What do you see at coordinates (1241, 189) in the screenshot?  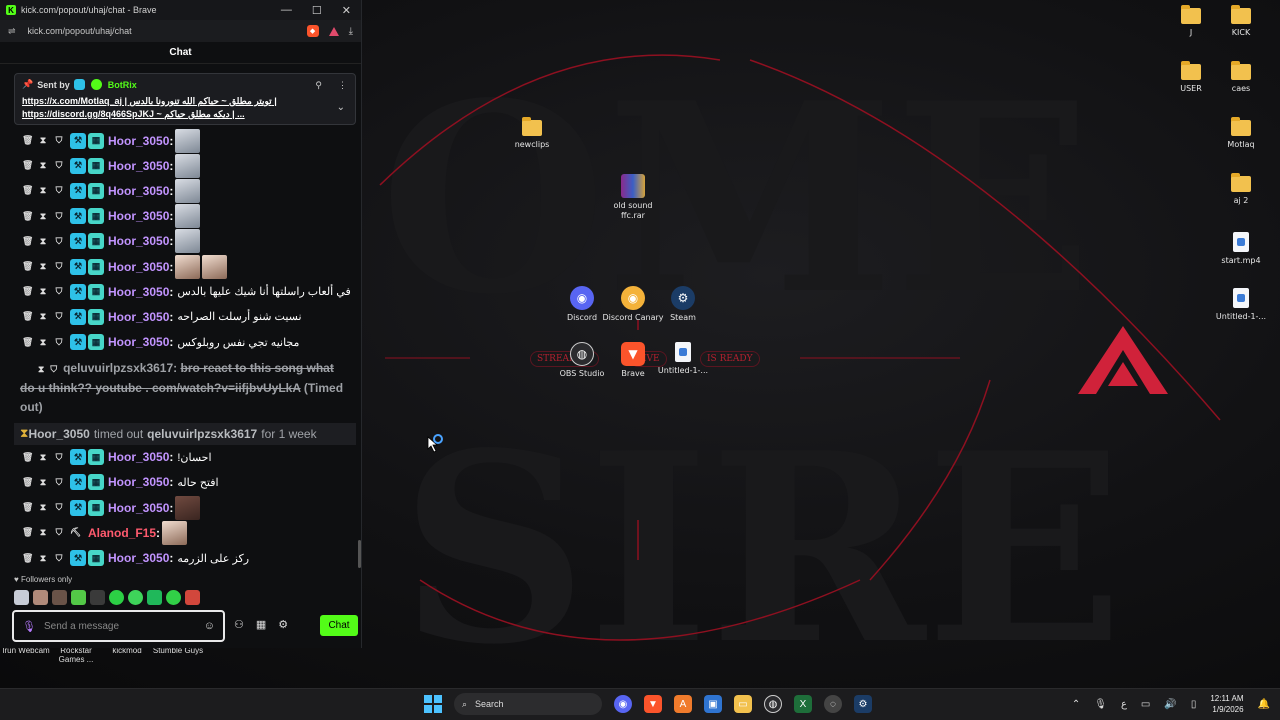 I see `desktop-icon-aj2: aj 2` at bounding box center [1241, 189].